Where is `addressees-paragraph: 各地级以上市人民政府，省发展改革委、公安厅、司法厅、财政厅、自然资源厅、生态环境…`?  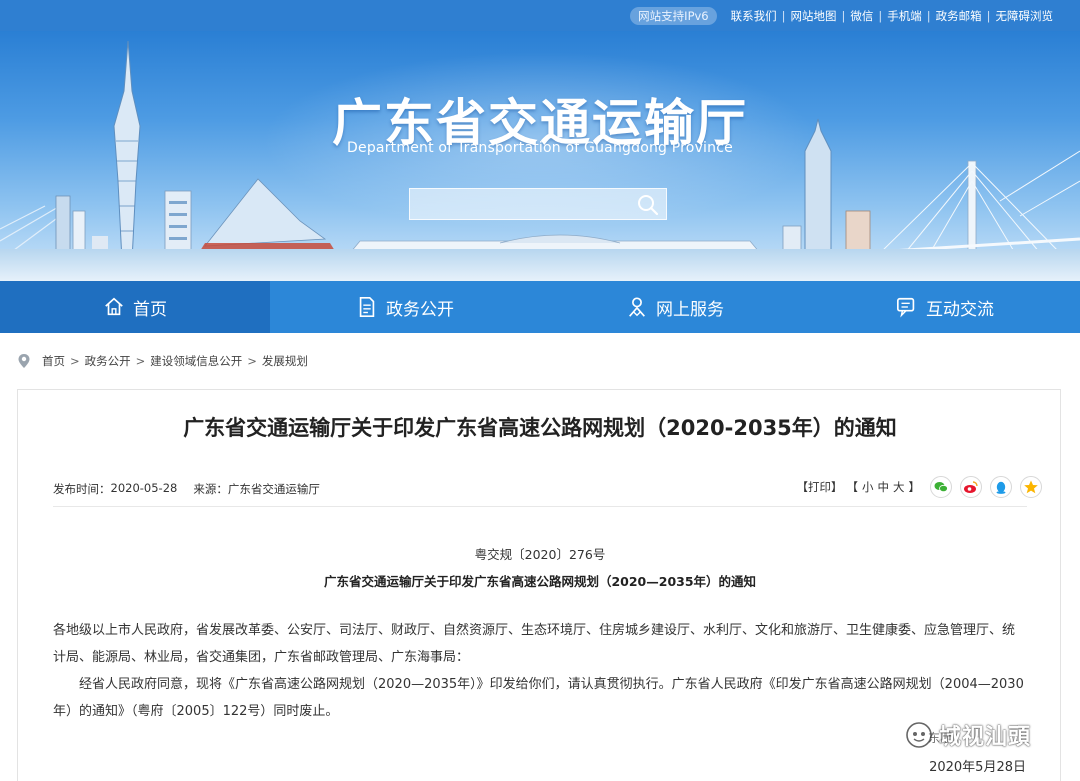 addressees-paragraph: 各地级以上市人民政府，省发展改革委、公安厅、司法厅、财政厅、自然资源厅、生态环境… is located at coordinates (534, 644).